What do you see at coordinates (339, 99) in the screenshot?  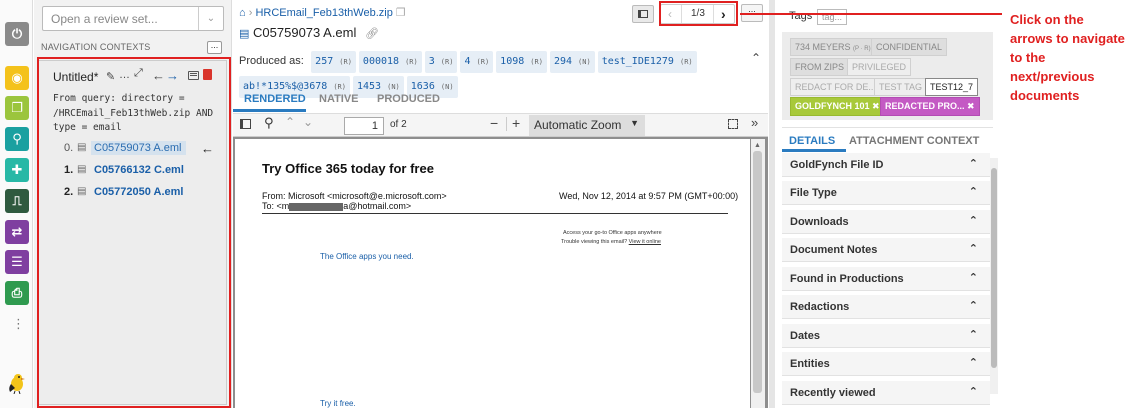 I see `tab-native: NATIVE` at bounding box center [339, 99].